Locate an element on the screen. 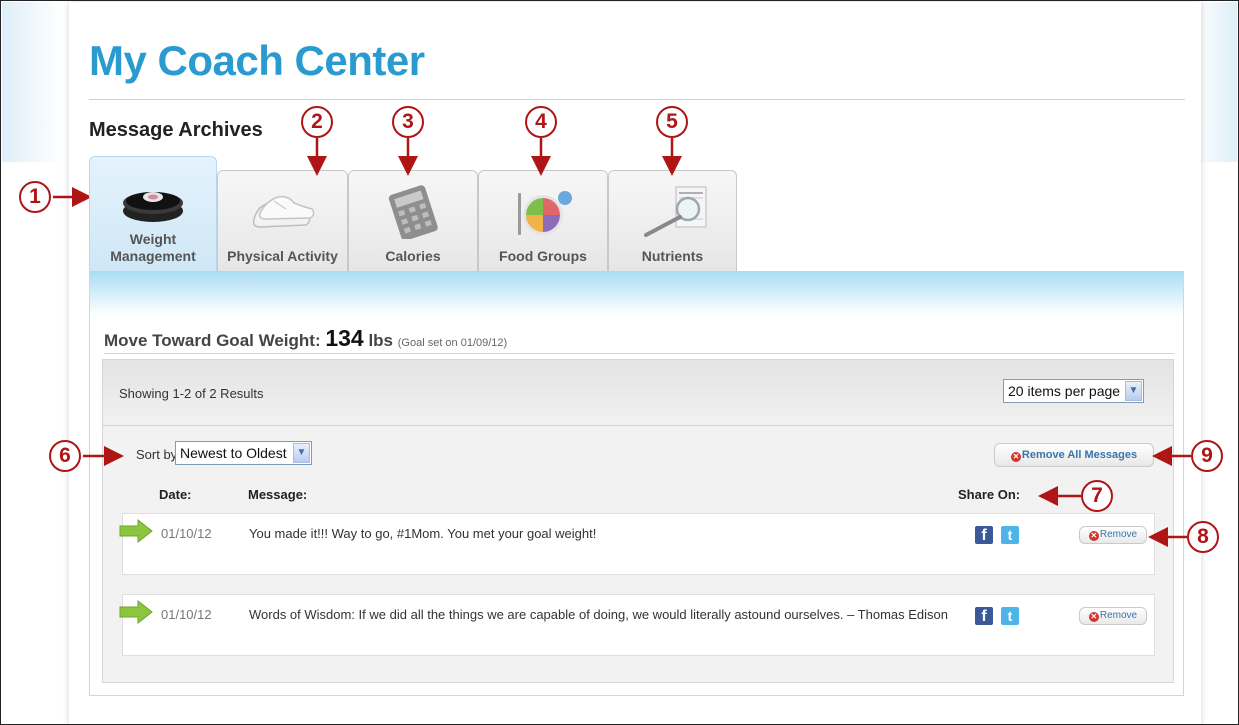 This screenshot has height=725, width=1239. title-divider is located at coordinates (637, 99).